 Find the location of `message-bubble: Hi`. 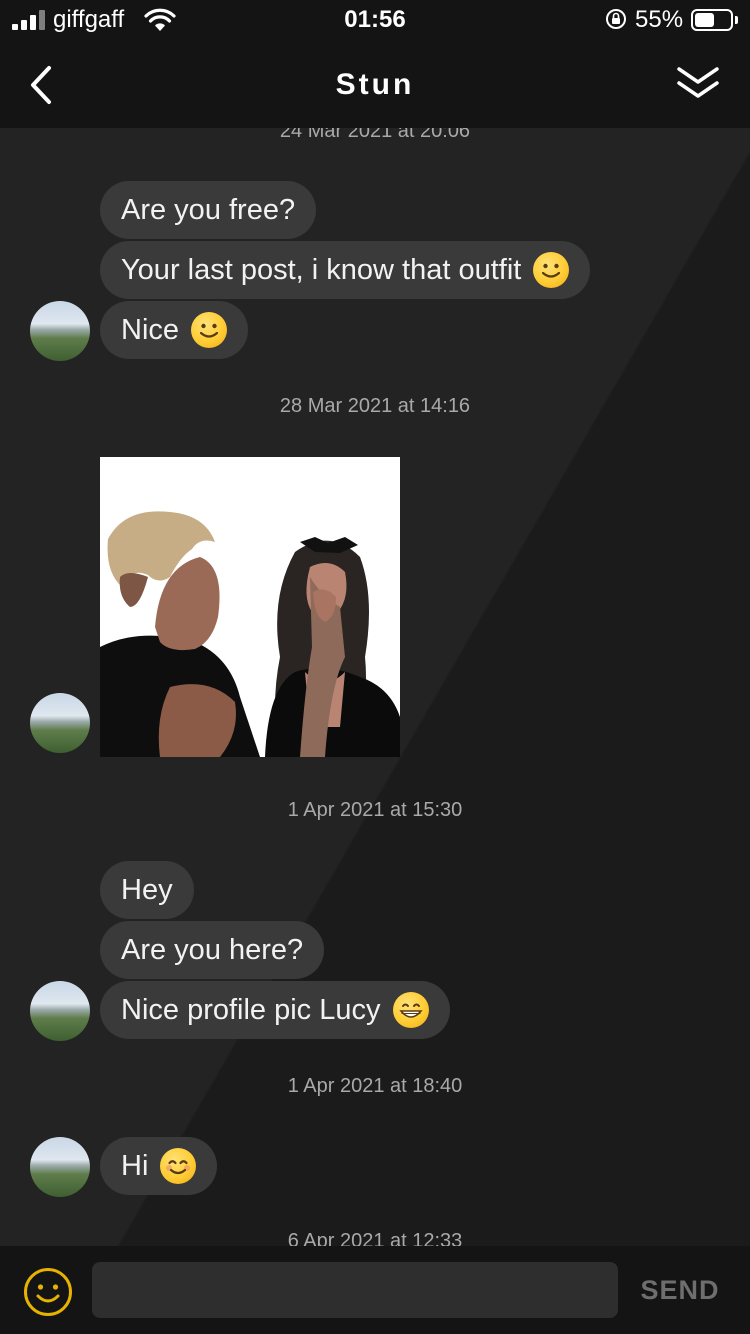

message-bubble: Hi is located at coordinates (159, 1166).